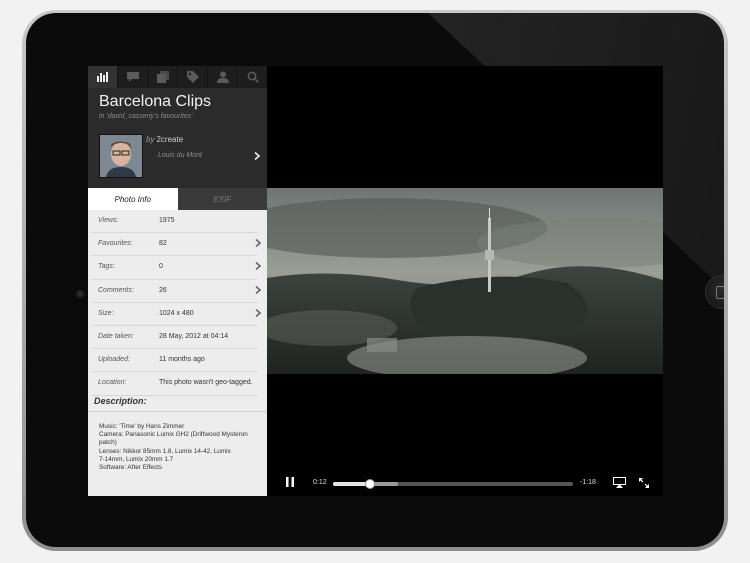  What do you see at coordinates (206, 383) in the screenshot?
I see `info-row-value: This photo wasn't geo-tagged.` at bounding box center [206, 383].